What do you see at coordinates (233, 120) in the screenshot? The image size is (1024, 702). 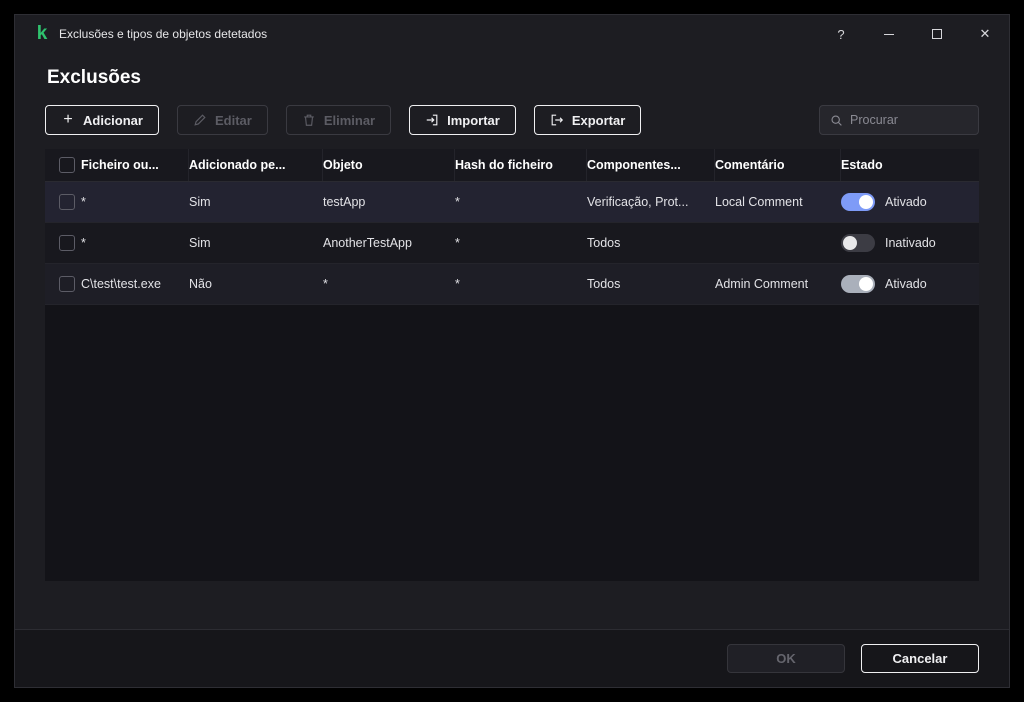 I see `edit-button-label: Editar` at bounding box center [233, 120].